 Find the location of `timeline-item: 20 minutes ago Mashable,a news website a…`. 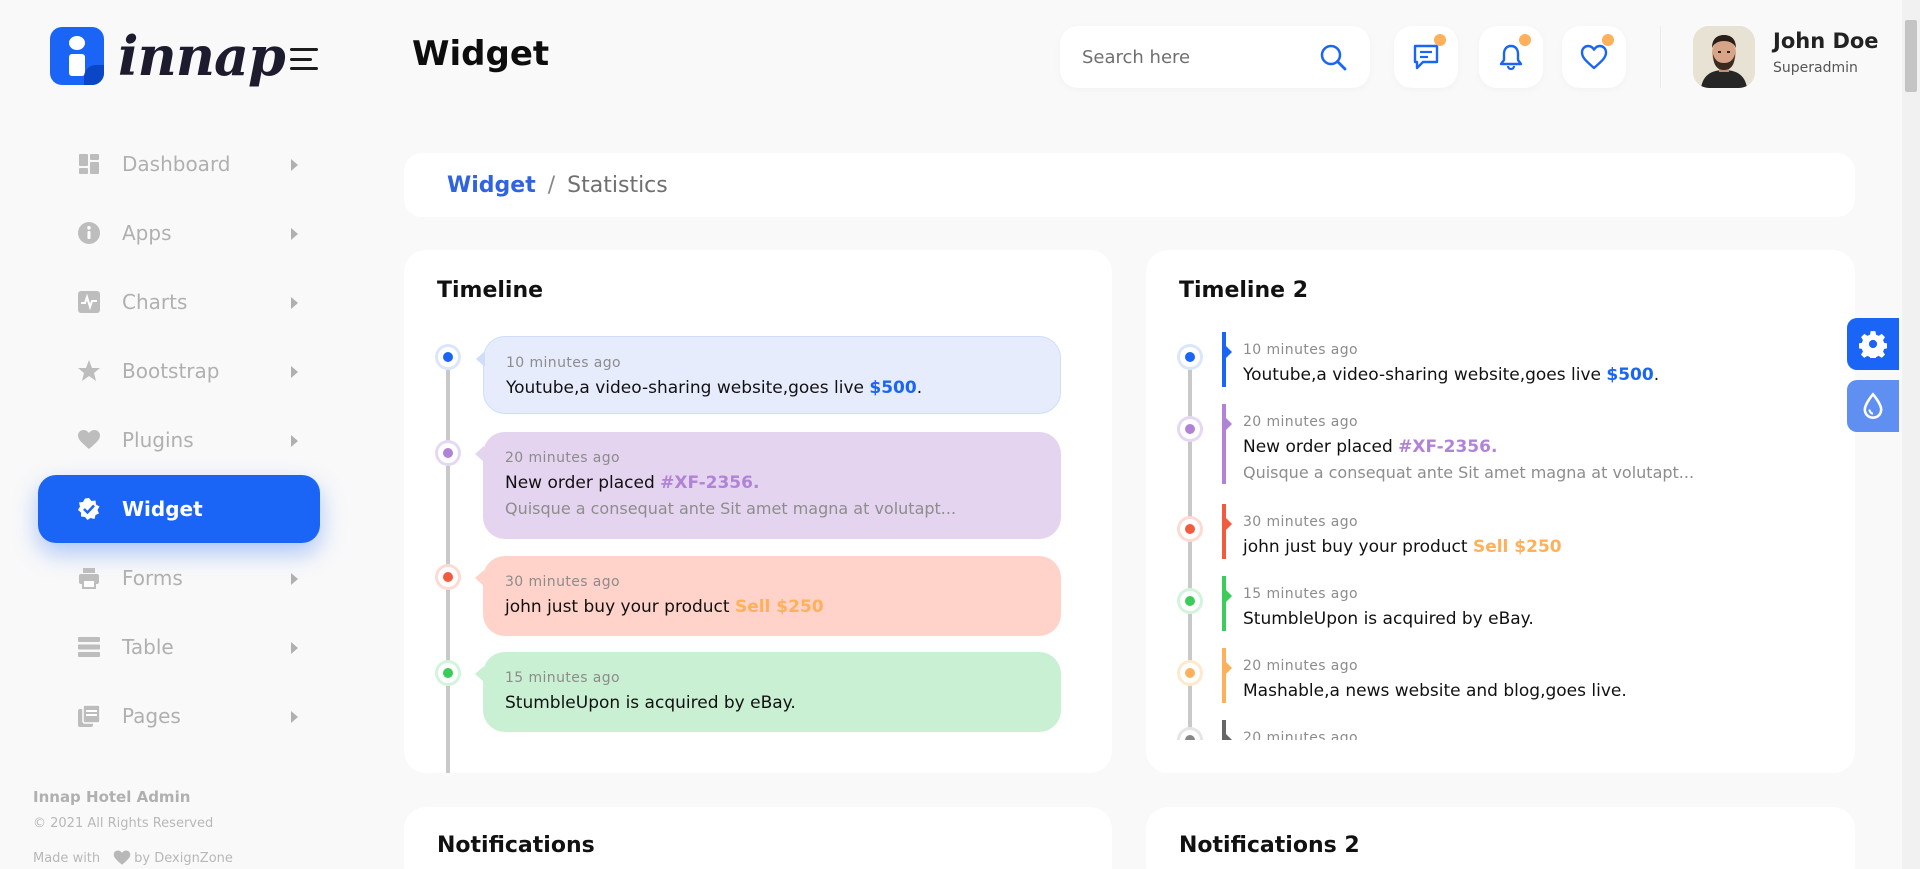

timeline-item: 20 minutes ago Mashable,a news website a… is located at coordinates (1538, 675).